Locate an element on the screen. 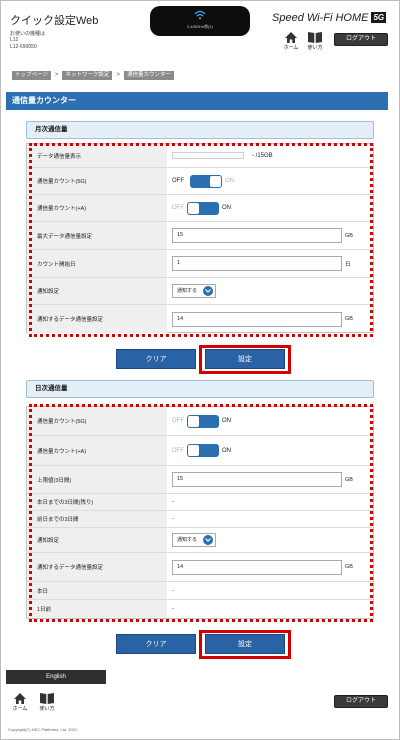 The image size is (400, 740). app-title: クイック設定Web is located at coordinates (54, 21).